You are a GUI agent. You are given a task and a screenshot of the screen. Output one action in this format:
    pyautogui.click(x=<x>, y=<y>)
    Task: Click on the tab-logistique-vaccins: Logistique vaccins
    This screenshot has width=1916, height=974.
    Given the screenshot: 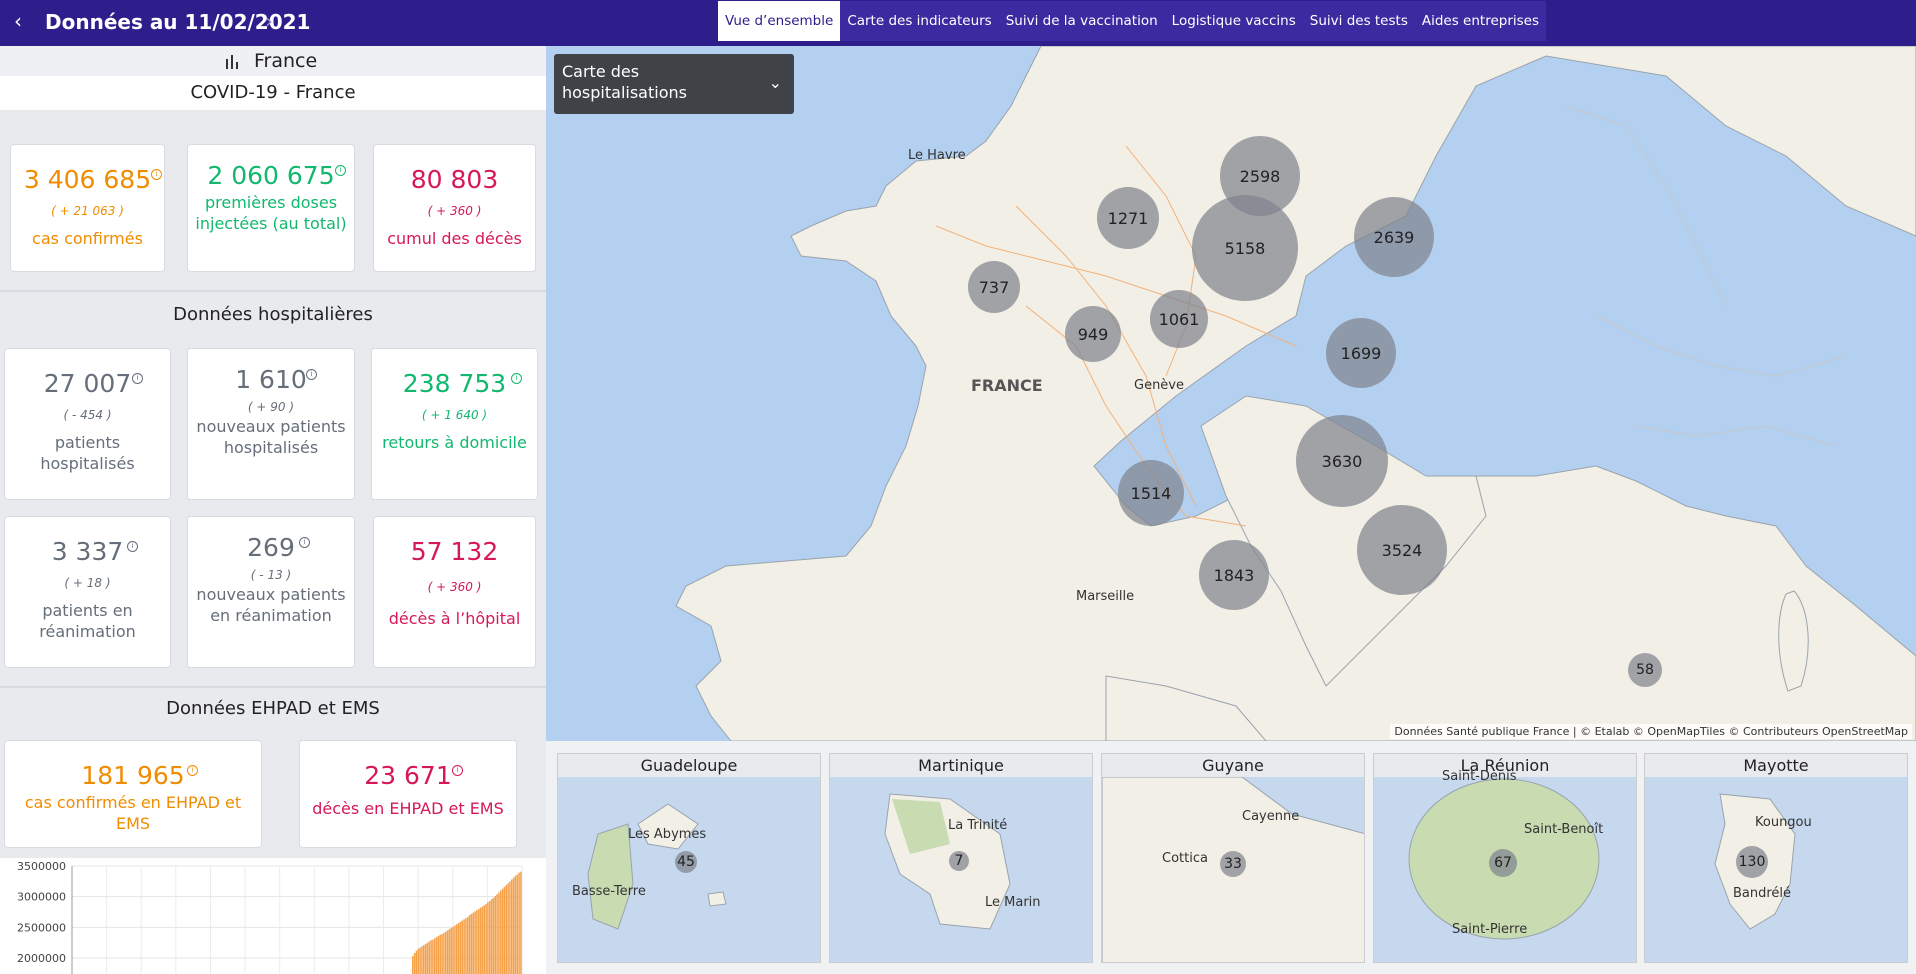 What is the action you would take?
    pyautogui.click(x=1234, y=21)
    